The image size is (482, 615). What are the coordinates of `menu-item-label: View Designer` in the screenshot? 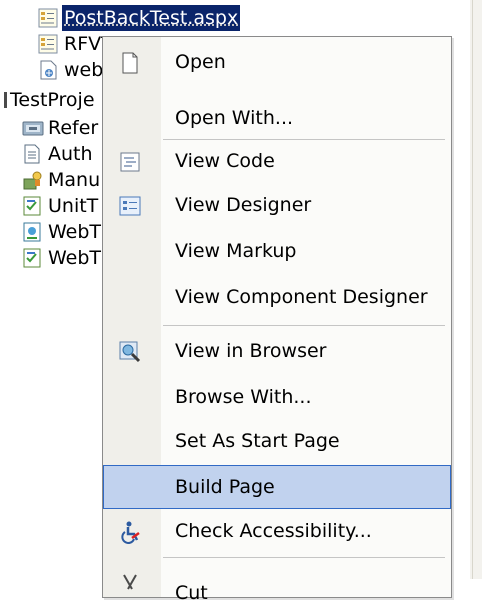 It's located at (243, 205).